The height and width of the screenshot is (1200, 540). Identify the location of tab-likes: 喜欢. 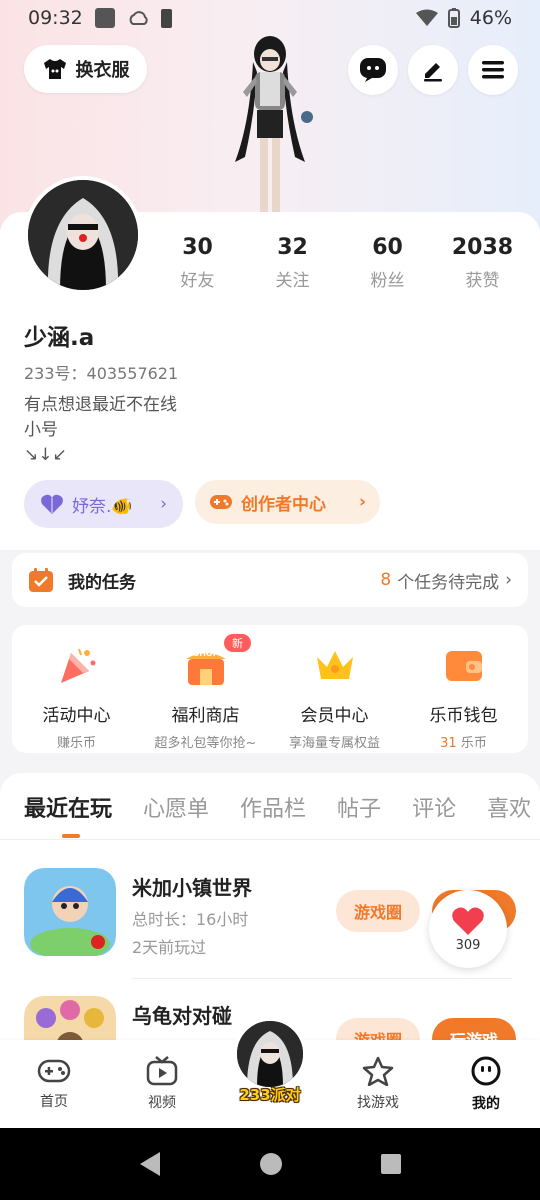
(509, 807).